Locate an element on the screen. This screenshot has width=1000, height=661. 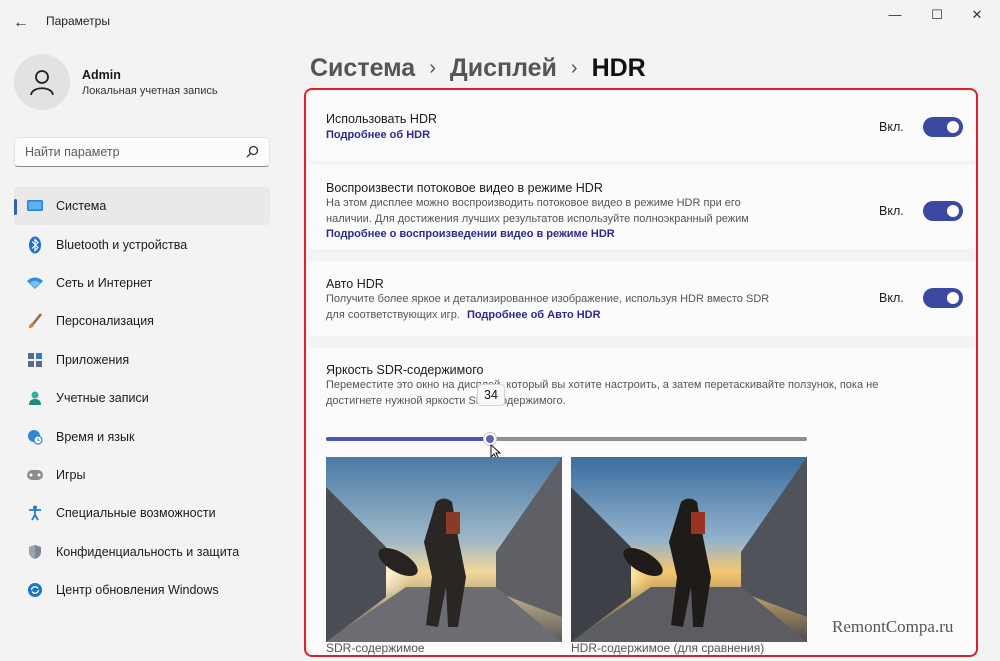
person-avatar-icon is located at coordinates (42, 83).